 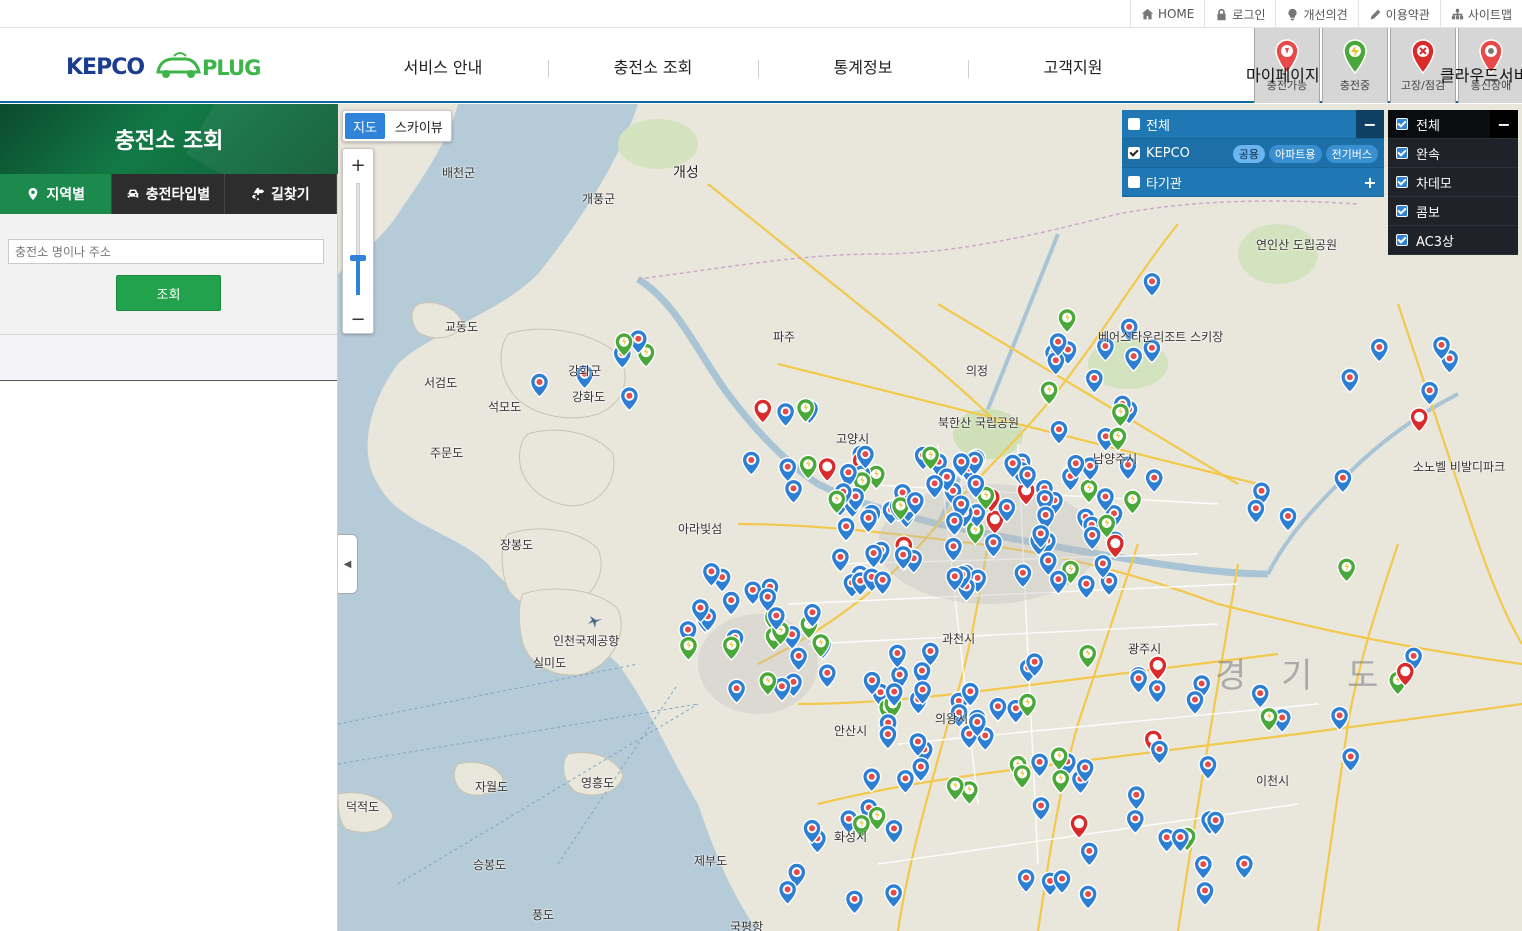 I want to click on tab-by-region: 지역별, so click(x=56, y=194).